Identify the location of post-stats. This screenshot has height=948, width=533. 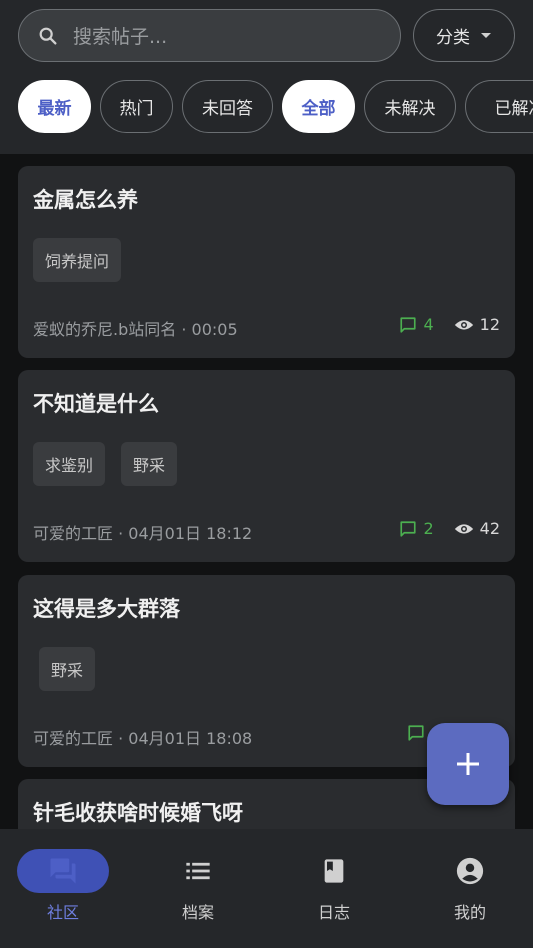
(416, 733).